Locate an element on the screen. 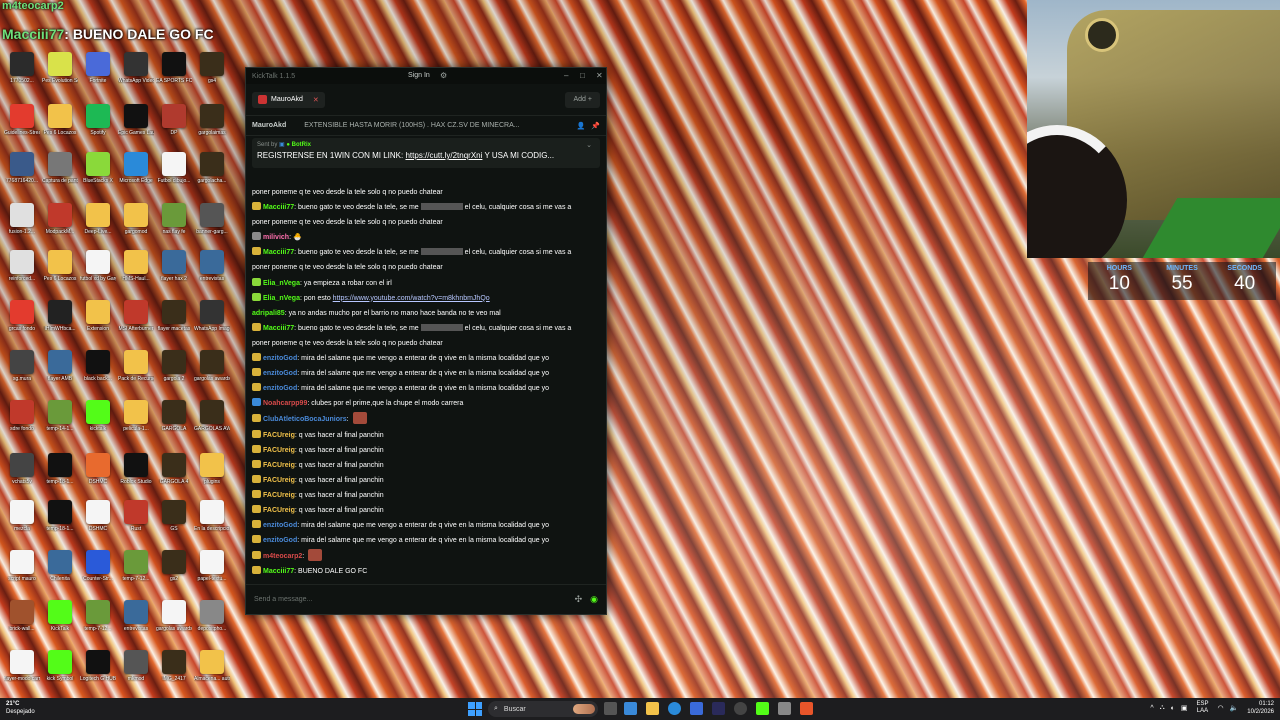 The image size is (1280, 720). obs-icon is located at coordinates (740, 708).